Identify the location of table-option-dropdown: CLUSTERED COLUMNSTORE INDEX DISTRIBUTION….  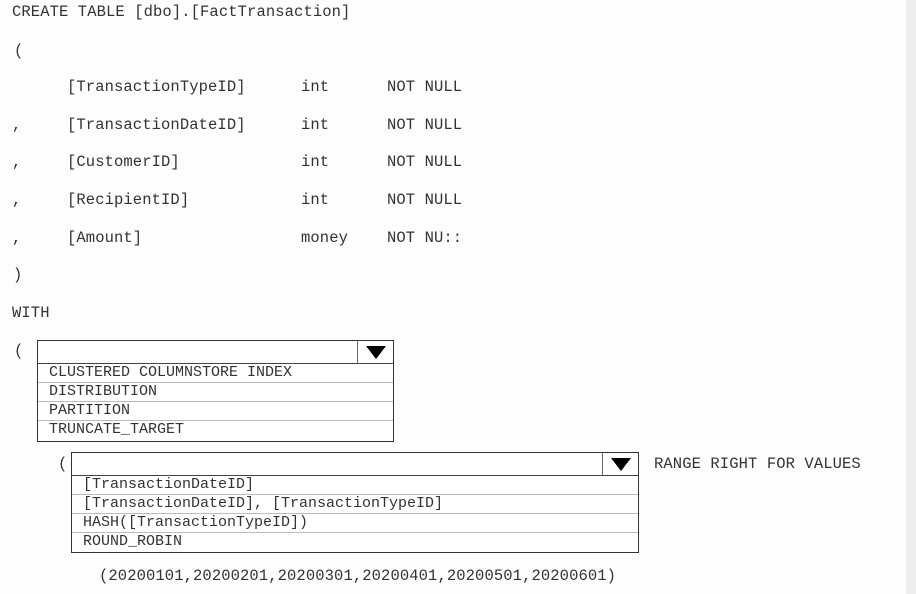
(215, 391).